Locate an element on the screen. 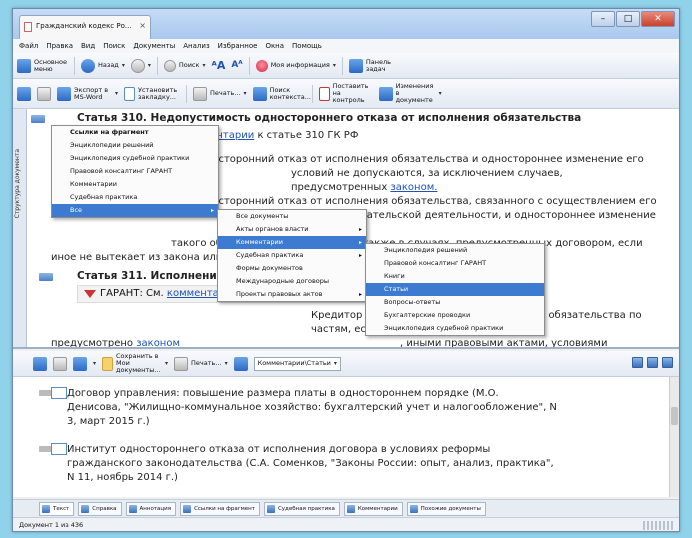  menu-file: Файл is located at coordinates (28, 46).